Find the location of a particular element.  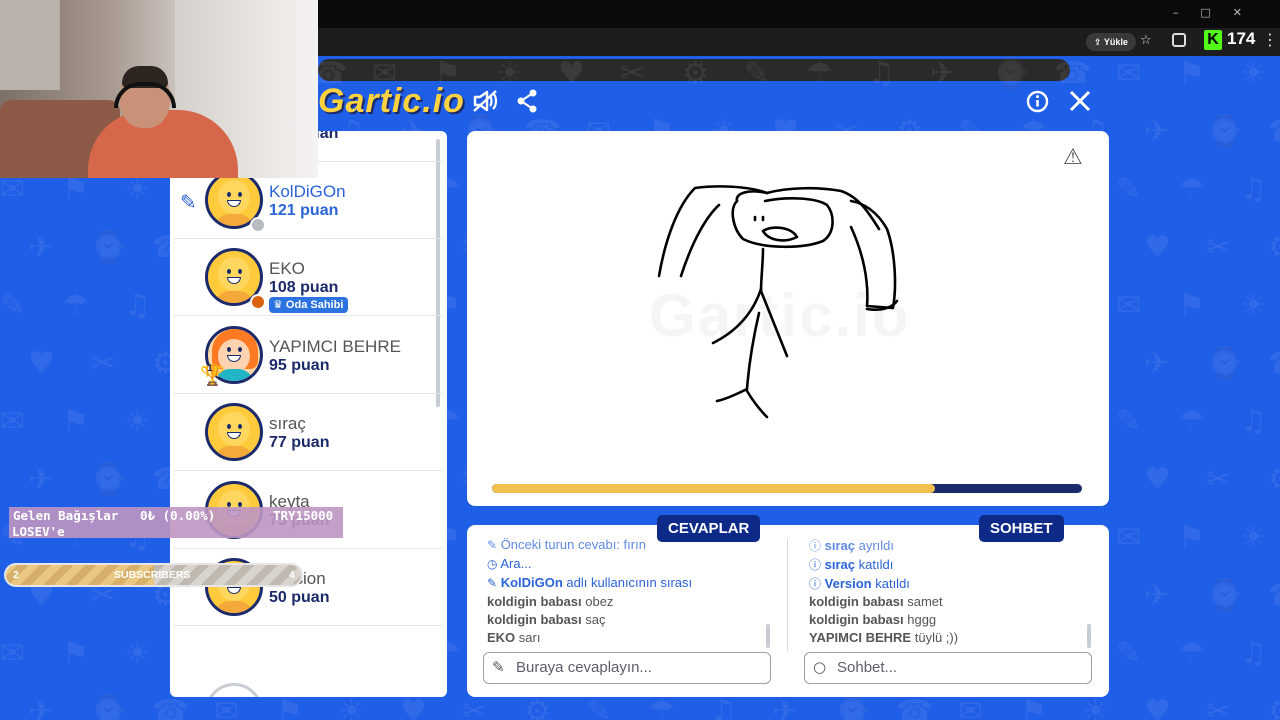

background-doodle-icon: ☂ is located at coordinates (661, 707).